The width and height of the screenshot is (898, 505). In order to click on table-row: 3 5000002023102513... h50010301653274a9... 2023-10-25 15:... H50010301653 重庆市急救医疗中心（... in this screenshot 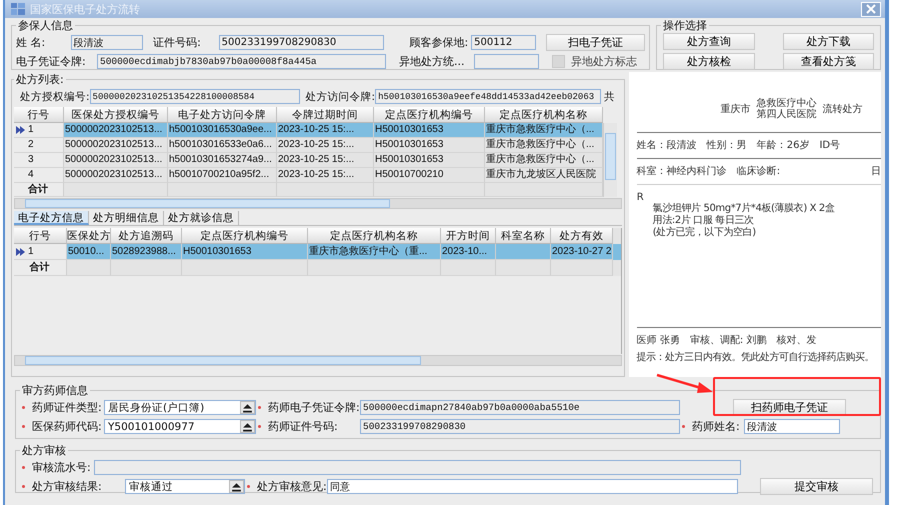, I will do `click(308, 160)`.